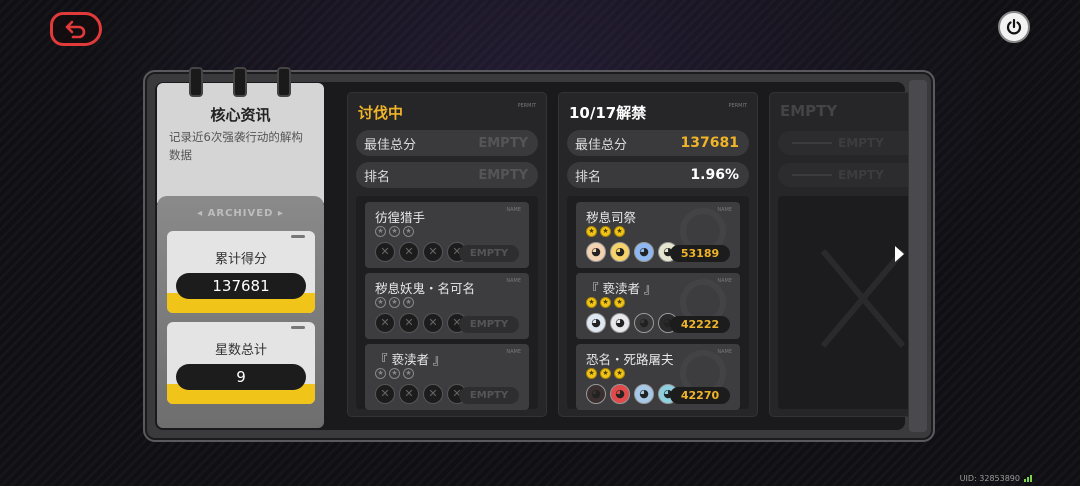 The width and height of the screenshot is (1080, 486). Describe the element at coordinates (240, 350) in the screenshot. I see `star-total-label: 星数总计` at that location.